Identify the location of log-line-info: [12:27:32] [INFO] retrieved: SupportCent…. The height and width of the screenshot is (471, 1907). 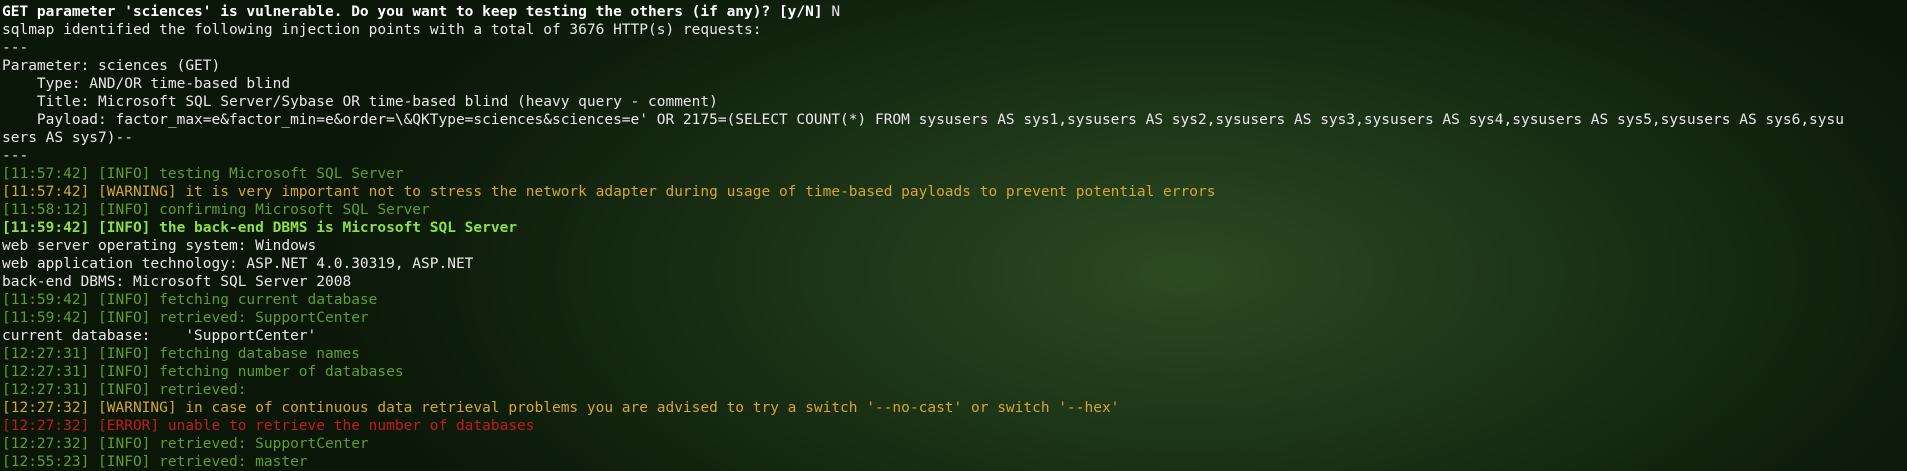
(185, 444).